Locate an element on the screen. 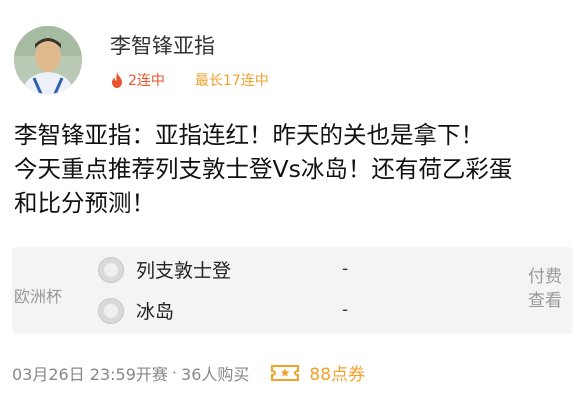  away-team-score: - is located at coordinates (345, 310).